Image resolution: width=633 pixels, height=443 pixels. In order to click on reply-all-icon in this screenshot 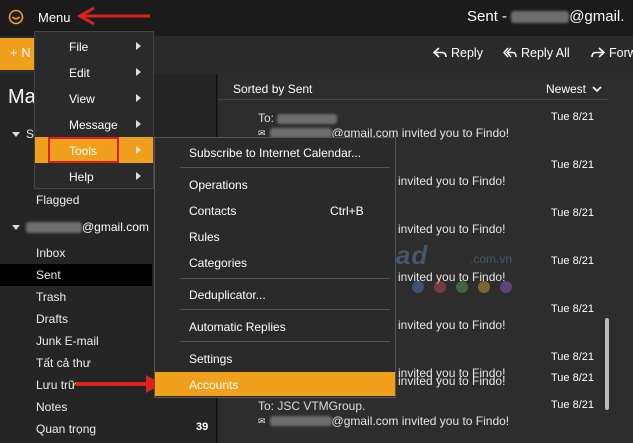, I will do `click(510, 52)`.